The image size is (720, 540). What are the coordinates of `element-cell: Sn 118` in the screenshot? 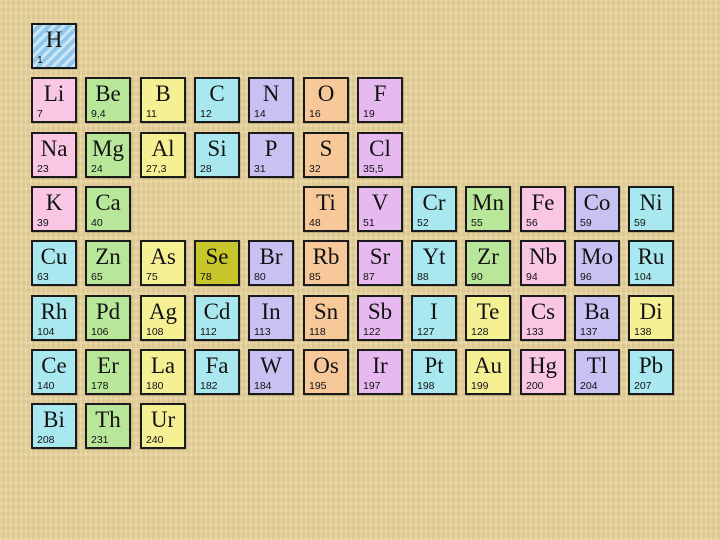 It's located at (326, 318).